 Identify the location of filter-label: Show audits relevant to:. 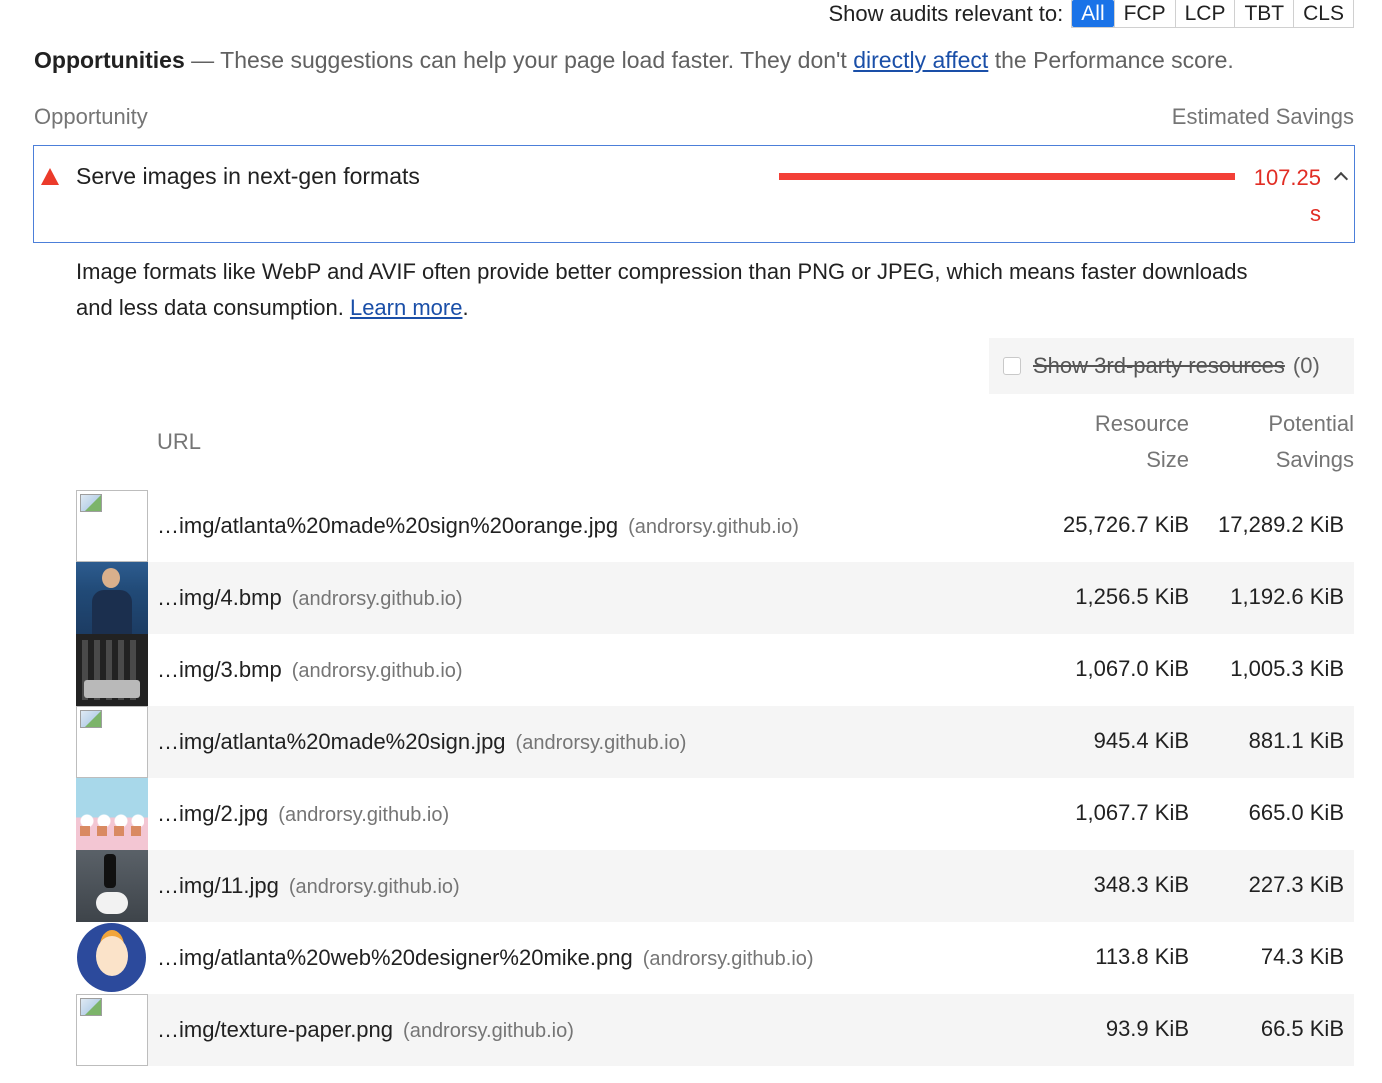
(946, 13).